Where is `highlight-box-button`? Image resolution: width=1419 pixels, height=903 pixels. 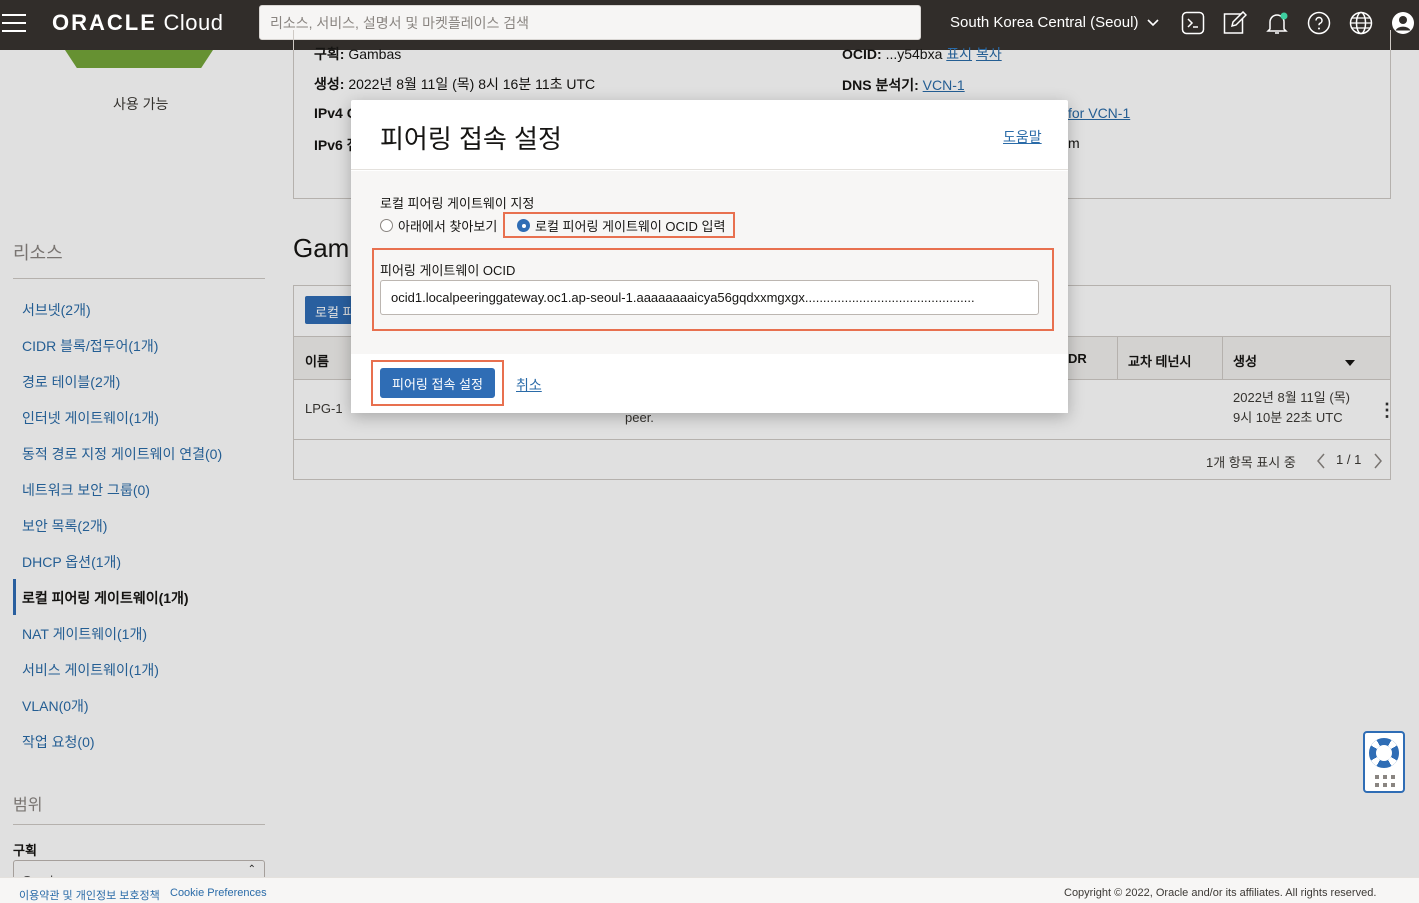 highlight-box-button is located at coordinates (437, 383).